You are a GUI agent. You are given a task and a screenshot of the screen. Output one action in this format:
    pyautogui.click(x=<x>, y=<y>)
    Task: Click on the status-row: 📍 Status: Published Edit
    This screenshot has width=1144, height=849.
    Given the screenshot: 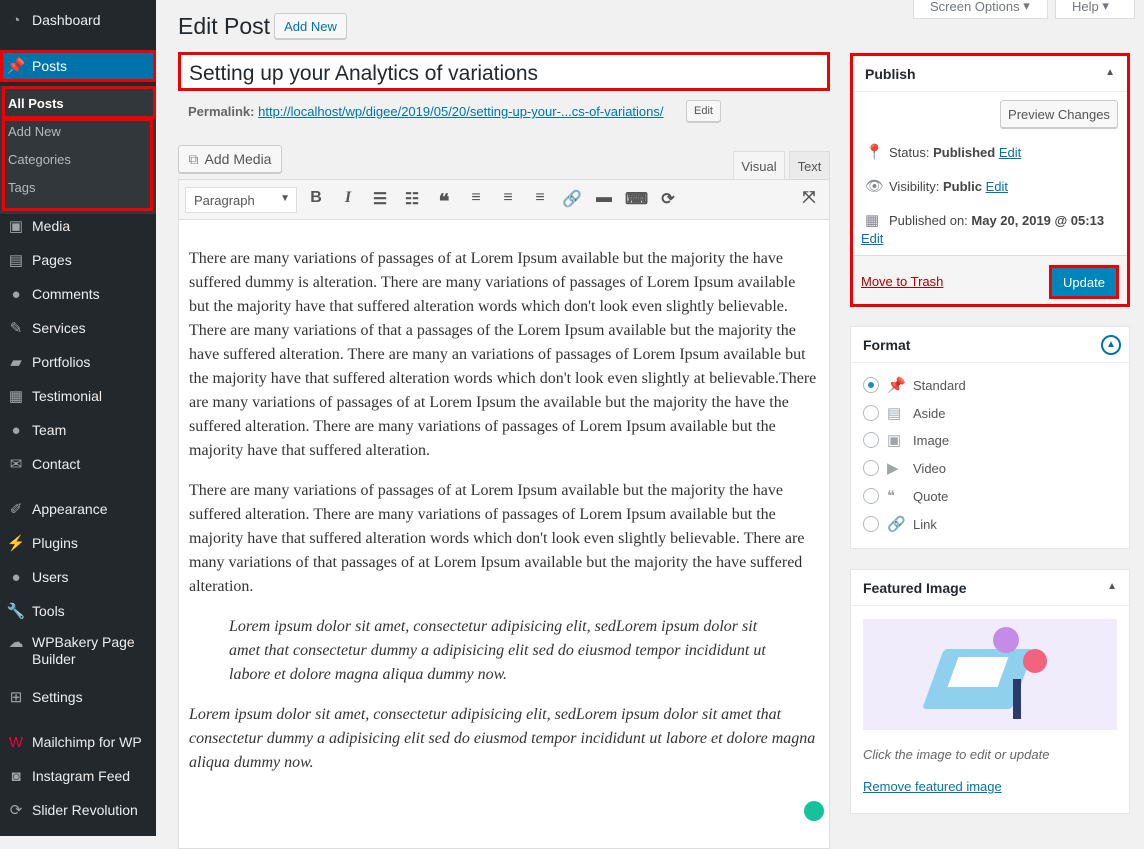 What is the action you would take?
    pyautogui.click(x=943, y=152)
    